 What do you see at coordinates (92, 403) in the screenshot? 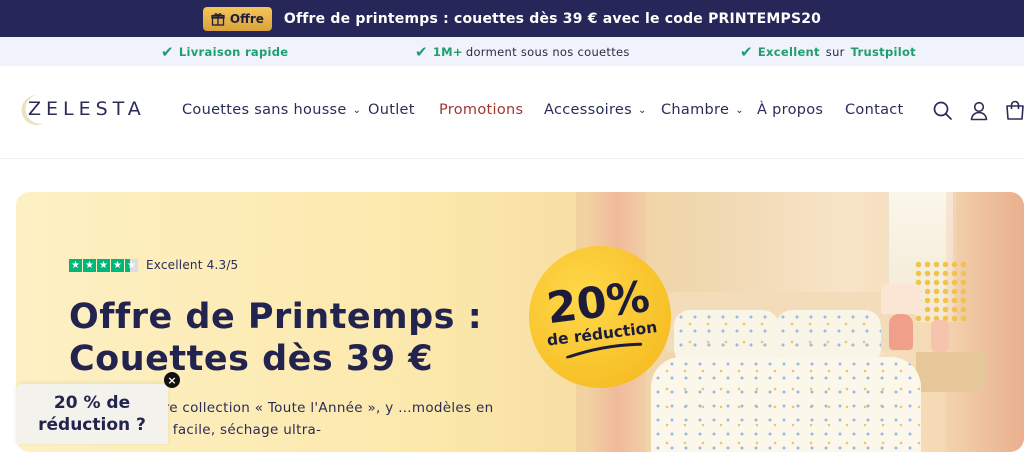
I see `popup-line1: 20 % de` at bounding box center [92, 403].